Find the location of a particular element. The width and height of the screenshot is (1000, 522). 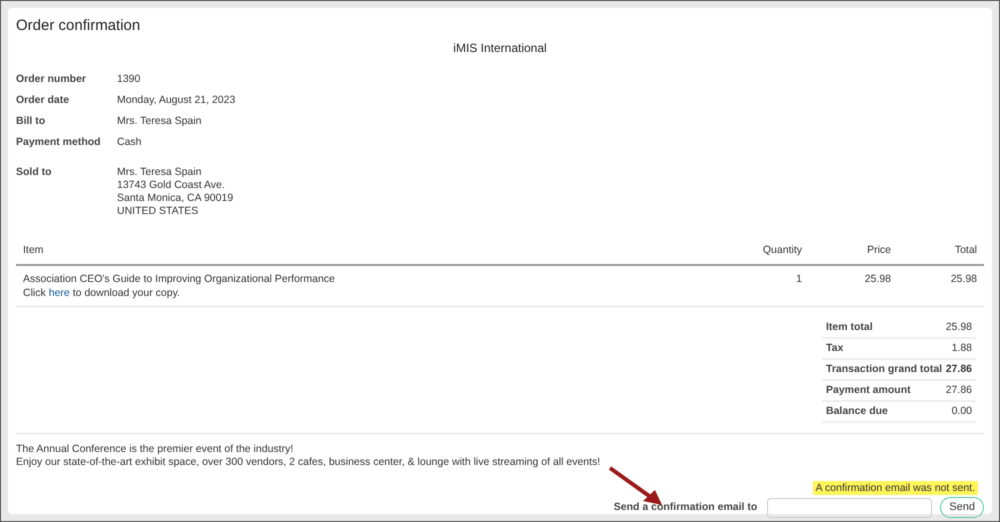

detail-label: Order number is located at coordinates (52, 79).